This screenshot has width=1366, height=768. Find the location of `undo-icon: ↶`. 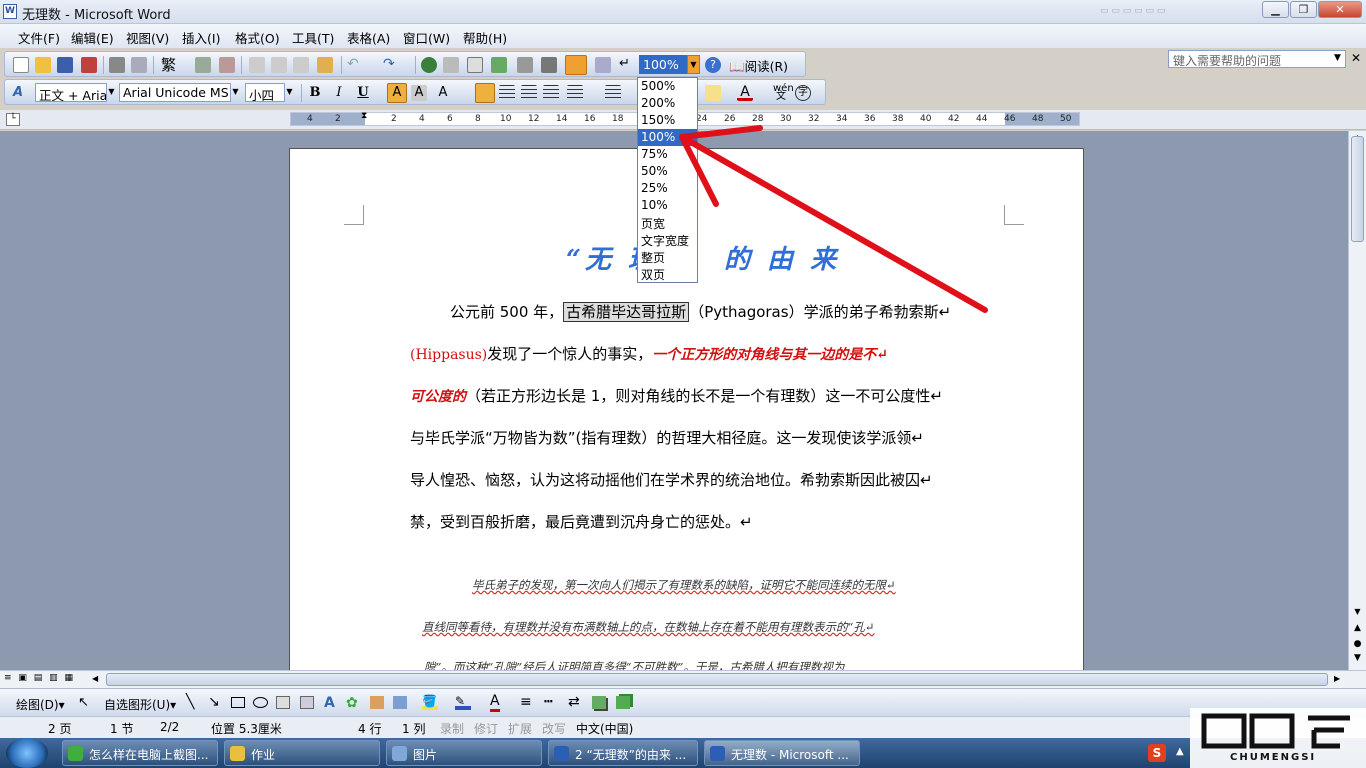

undo-icon: ↶ is located at coordinates (355, 65).